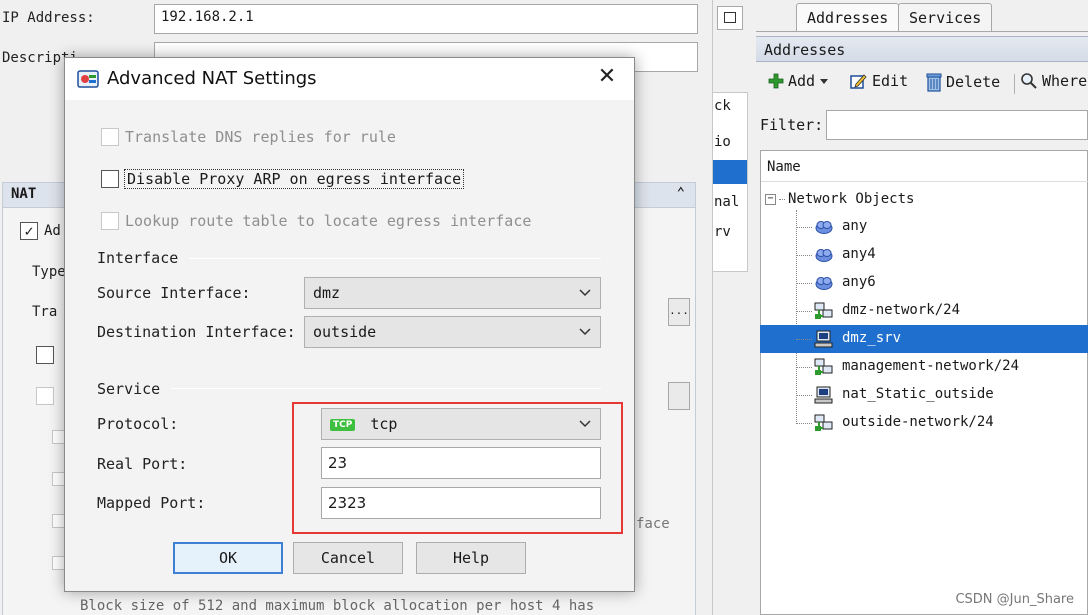 This screenshot has width=1088, height=615. Describe the element at coordinates (722, 142) in the screenshot. I see `middle-fragment: io` at that location.